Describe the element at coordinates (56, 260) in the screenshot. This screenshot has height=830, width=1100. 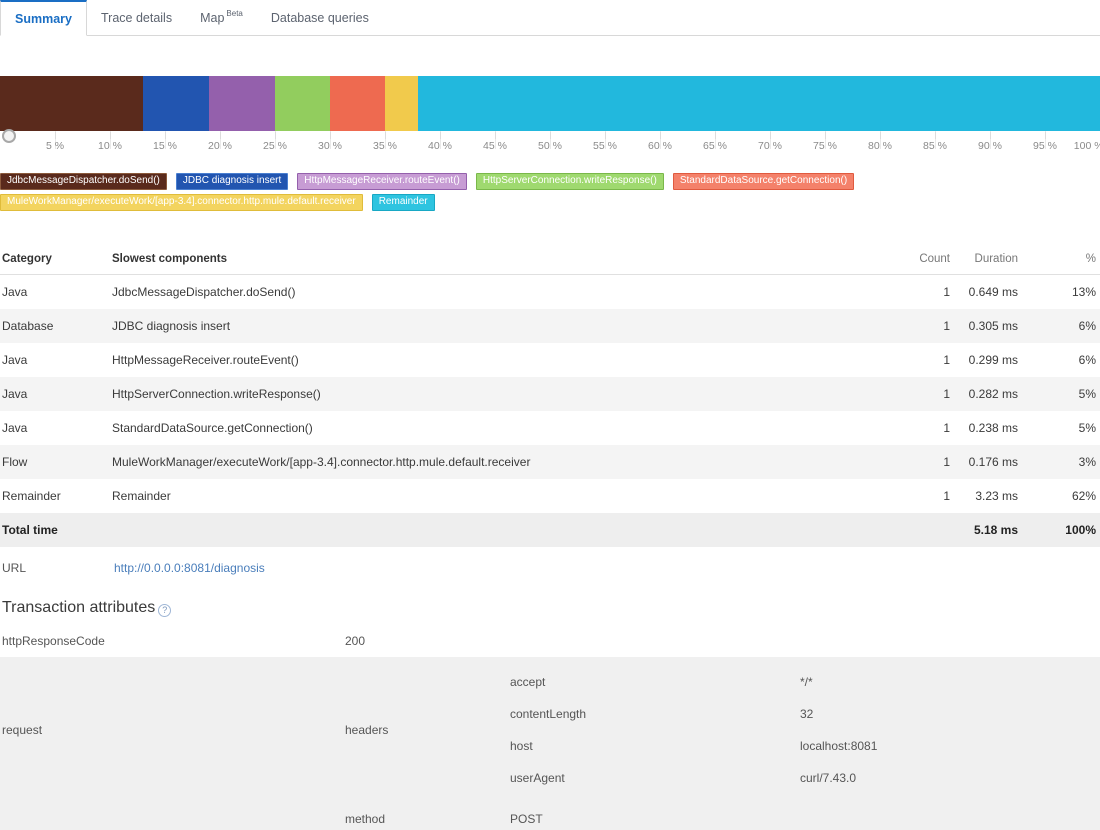
I see `column-header-category: Category` at that location.